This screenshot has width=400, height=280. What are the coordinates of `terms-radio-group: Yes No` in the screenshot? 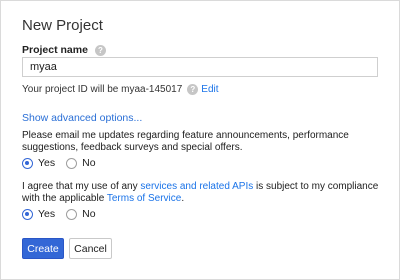 It's located at (64, 214).